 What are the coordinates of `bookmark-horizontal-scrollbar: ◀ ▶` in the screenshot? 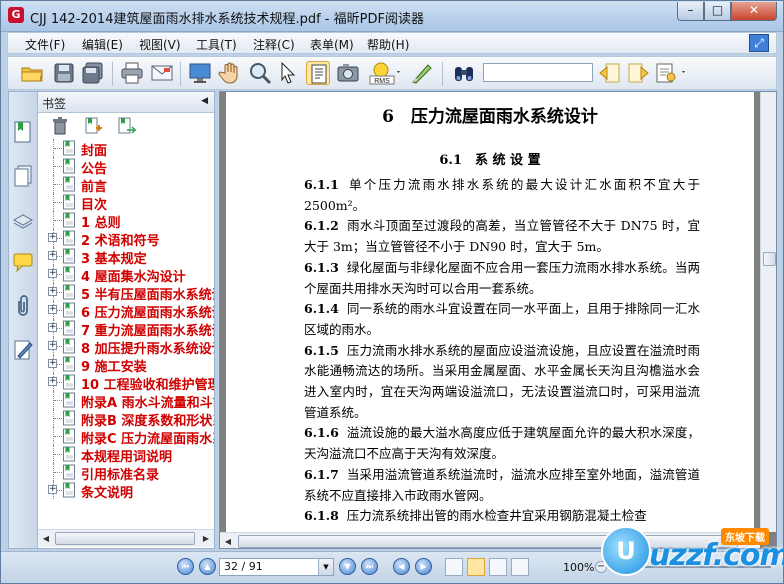 It's located at (126, 538).